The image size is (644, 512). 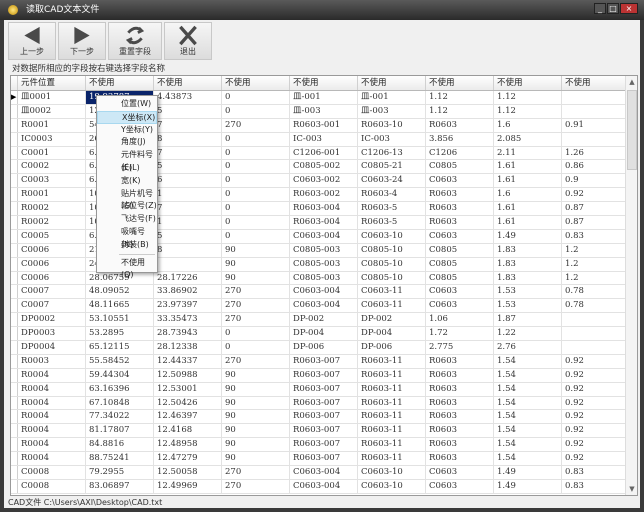 What do you see at coordinates (120, 83) in the screenshot?
I see `column-header: 不使用` at bounding box center [120, 83].